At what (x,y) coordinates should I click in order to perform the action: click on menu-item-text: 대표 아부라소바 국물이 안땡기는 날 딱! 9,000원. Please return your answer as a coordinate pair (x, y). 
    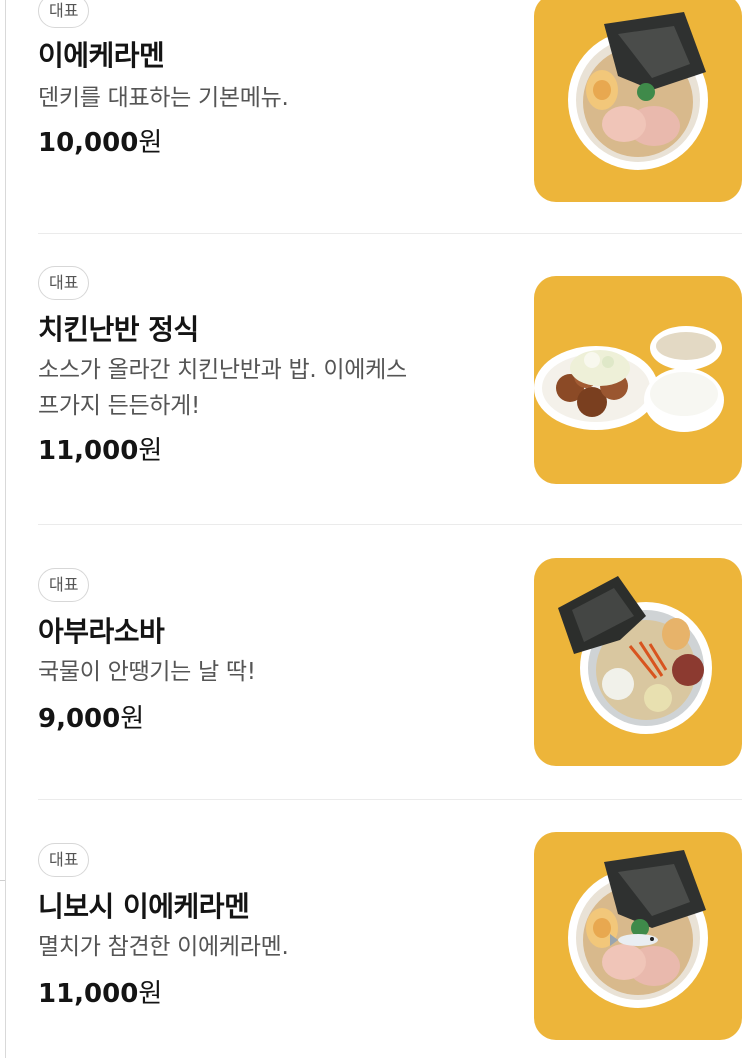
    Looking at the image, I should click on (273, 652).